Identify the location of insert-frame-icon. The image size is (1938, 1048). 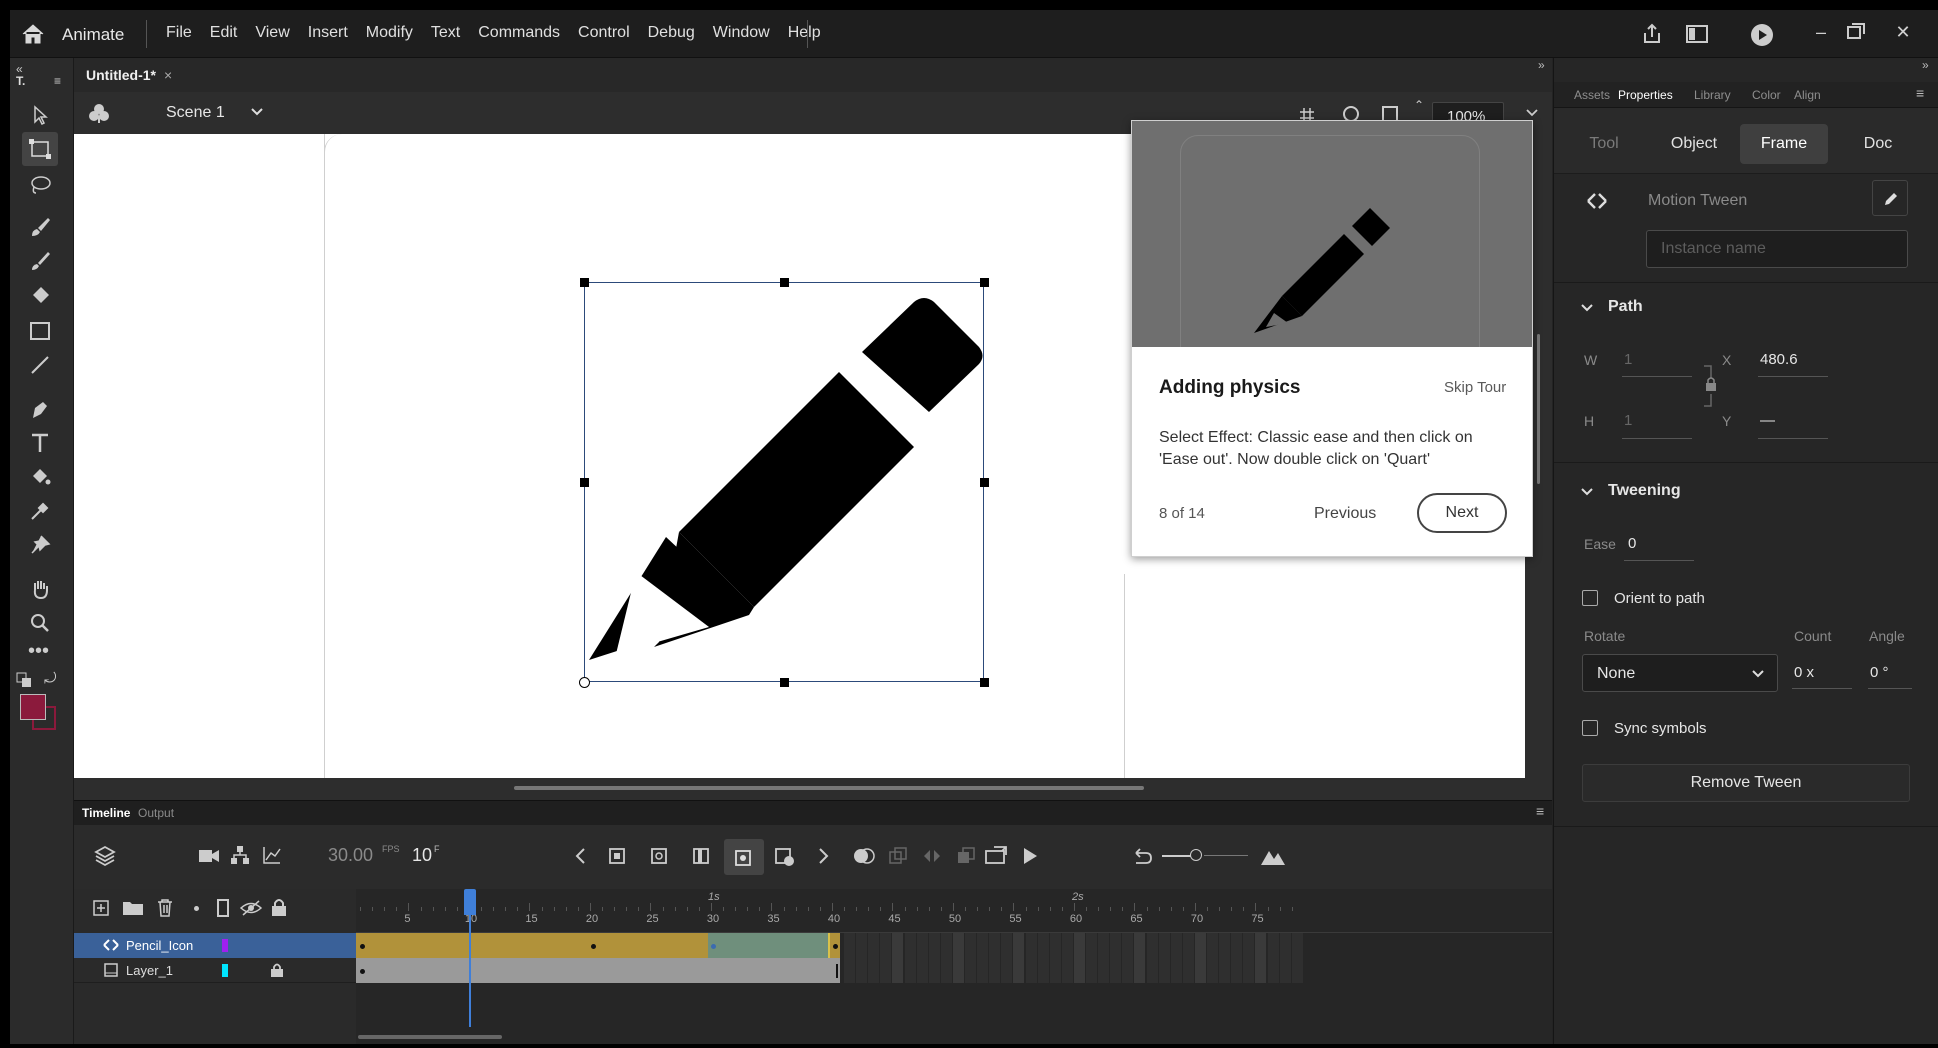
(701, 856).